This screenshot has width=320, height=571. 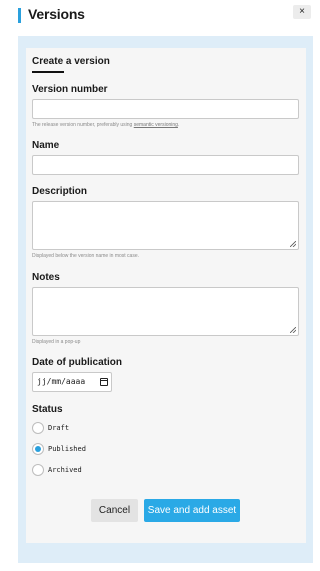 I want to click on version-number-hint-end: ., so click(x=178, y=125).